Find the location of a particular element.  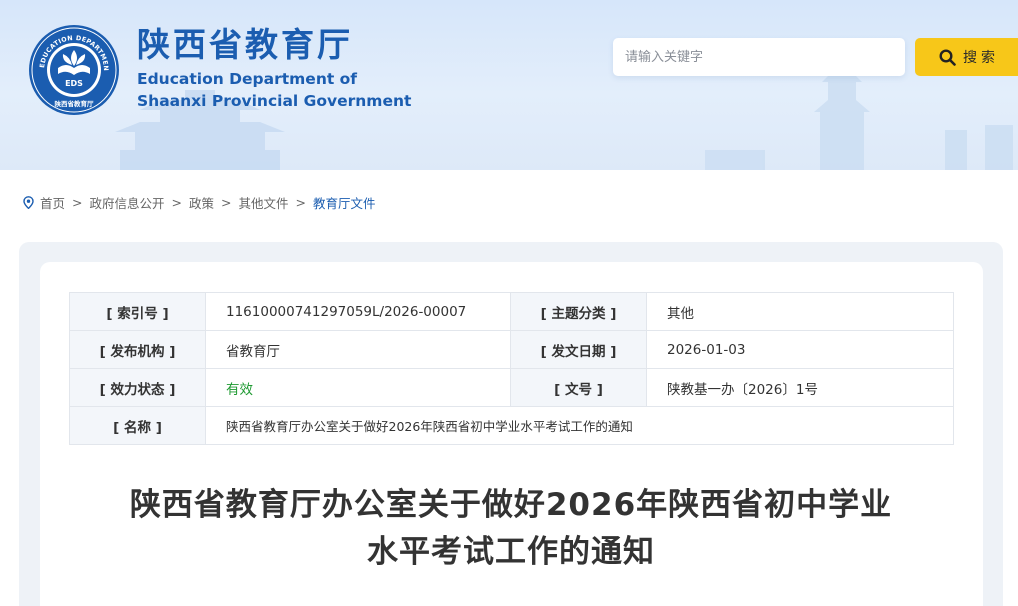

breadcrumb-other-files: 其他文件 is located at coordinates (264, 202).